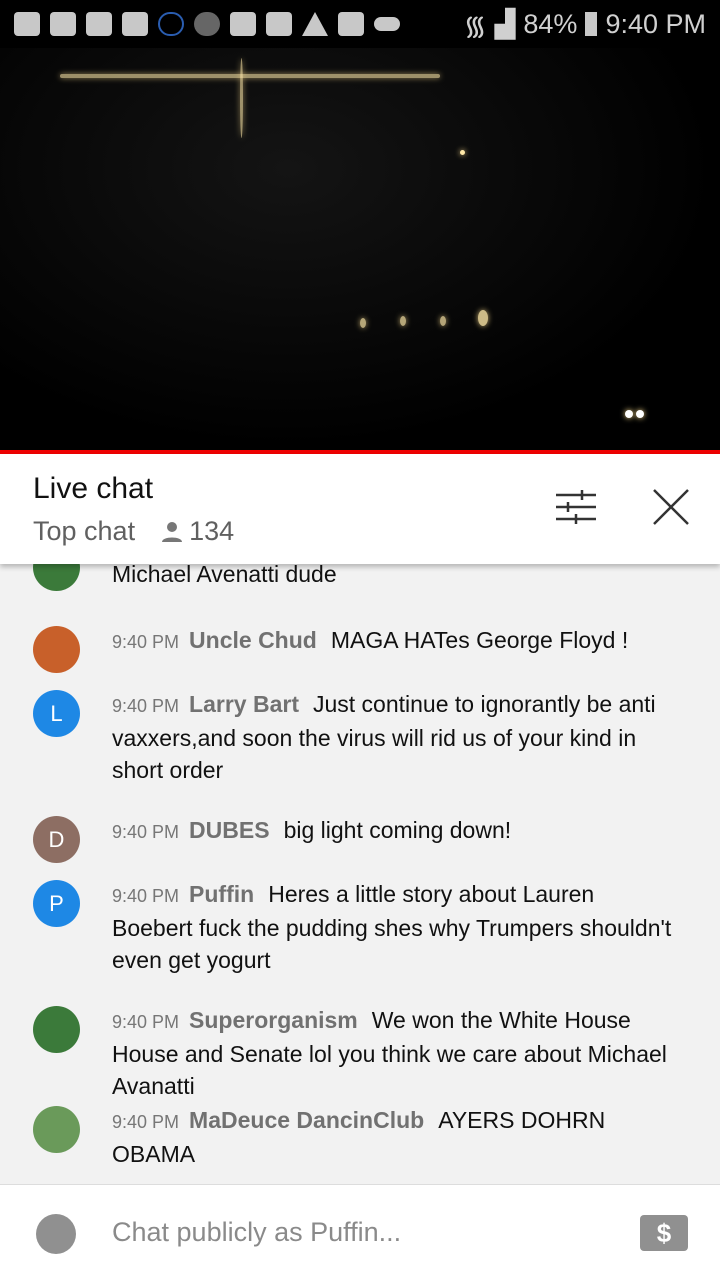 This screenshot has width=720, height=1280. Describe the element at coordinates (229, 830) in the screenshot. I see `message-author: DUBES` at that location.